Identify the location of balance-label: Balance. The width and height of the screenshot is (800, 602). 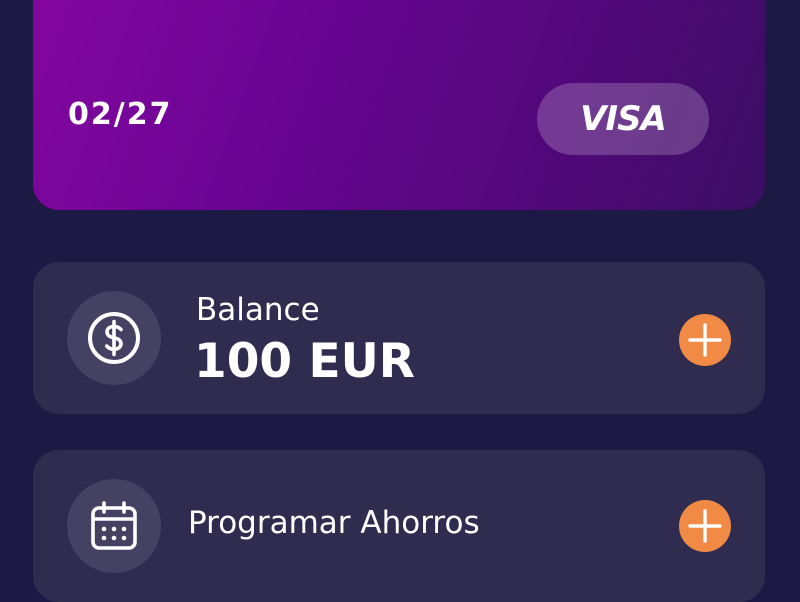
(258, 310).